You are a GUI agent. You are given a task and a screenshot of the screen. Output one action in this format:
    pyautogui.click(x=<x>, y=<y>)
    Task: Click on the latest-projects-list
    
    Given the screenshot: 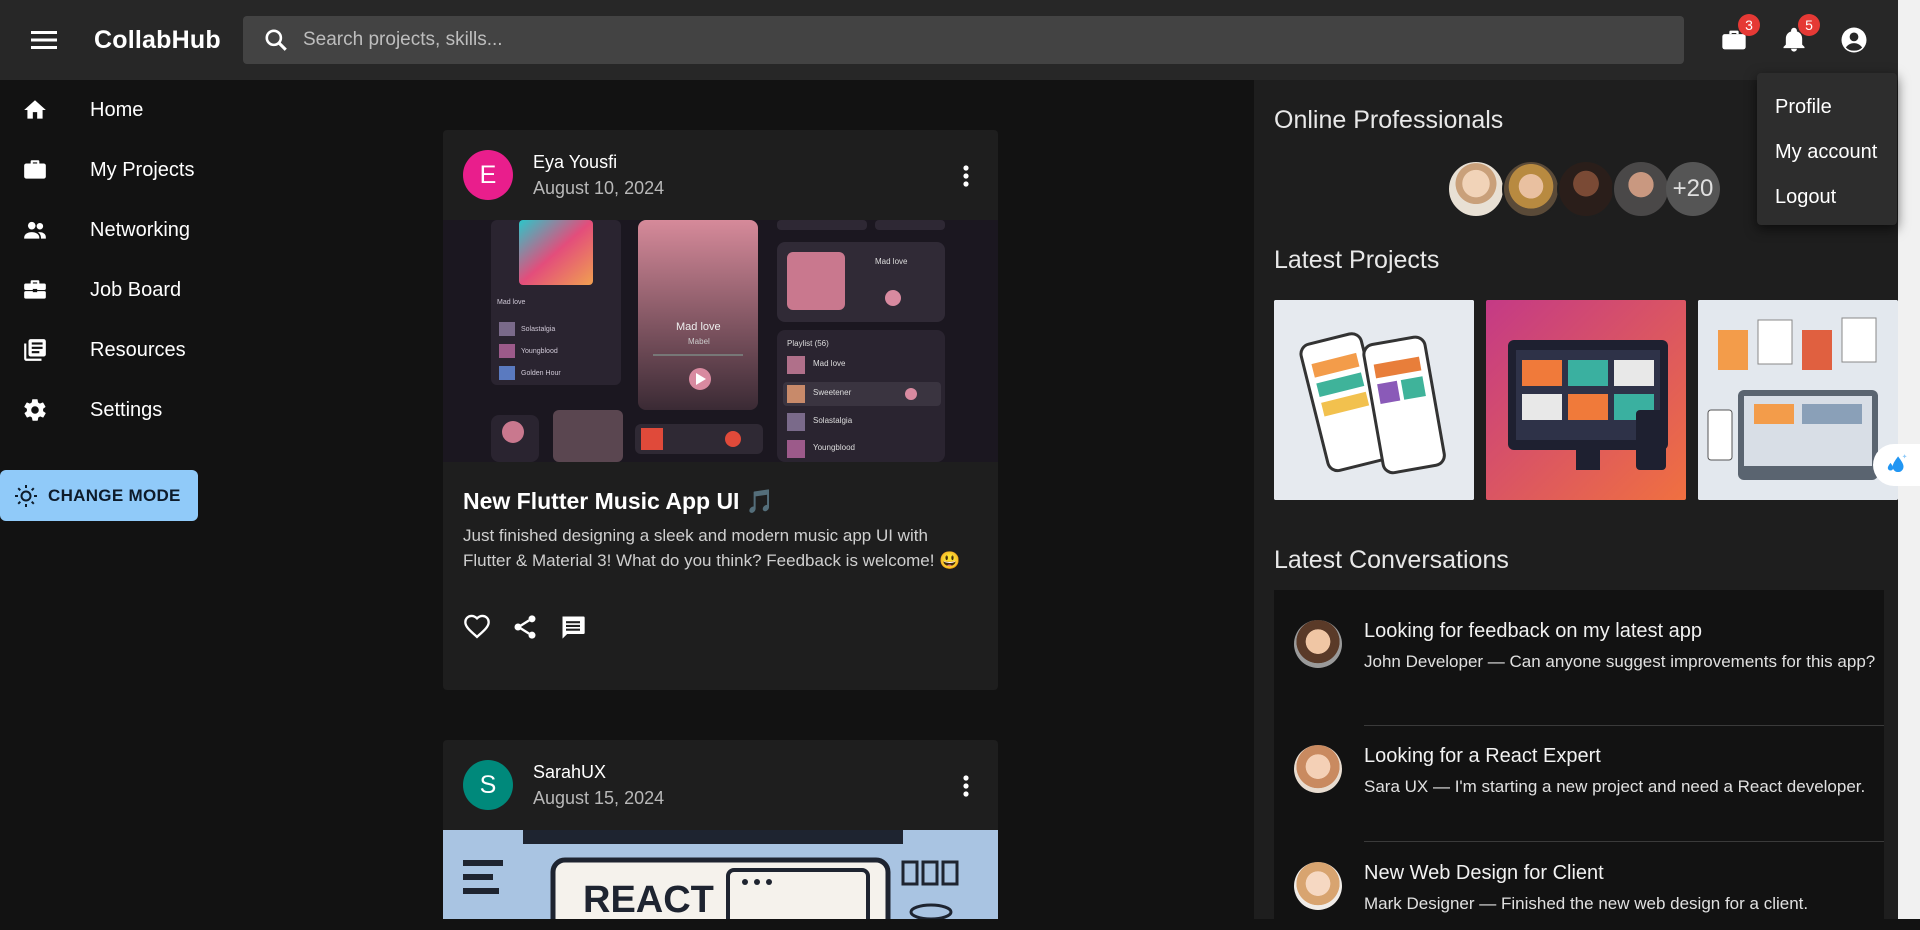 What is the action you would take?
    pyautogui.click(x=1586, y=400)
    